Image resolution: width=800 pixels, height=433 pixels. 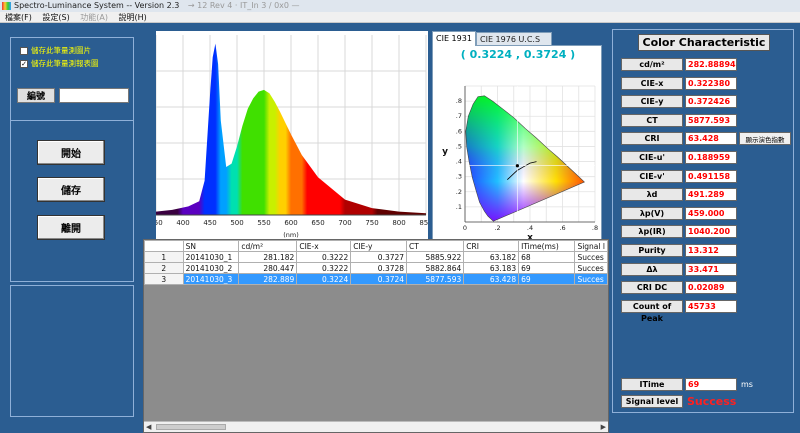 I want to click on cie-y-tick: .2, so click(x=459, y=192).